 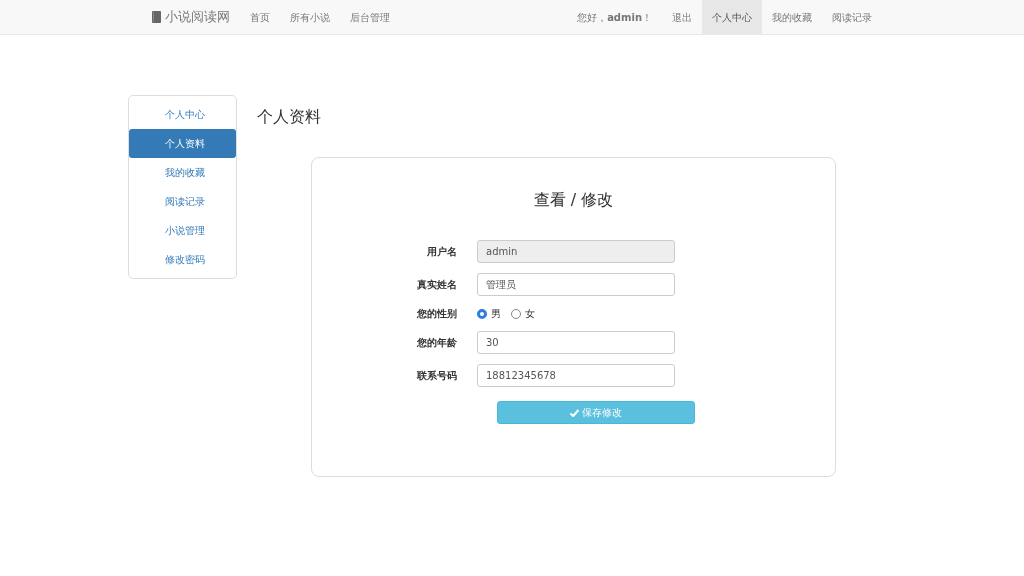 I want to click on input-field: 18812345678, so click(x=576, y=375).